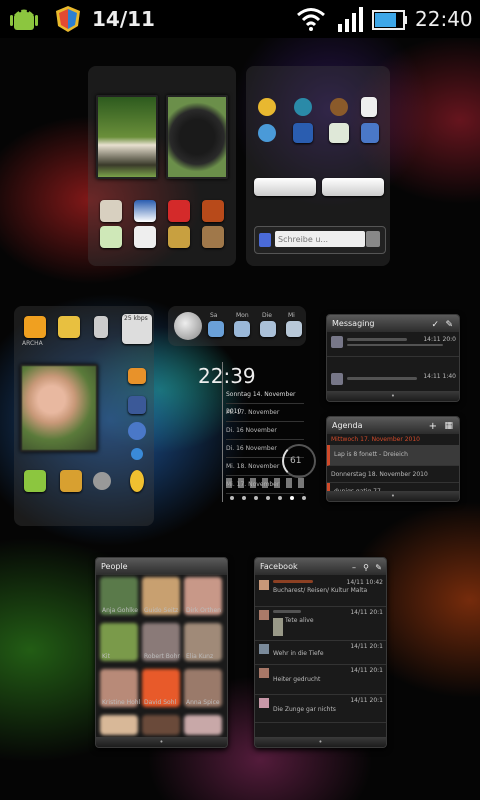 This screenshot has width=480, height=800. What do you see at coordinates (439, 376) in the screenshot?
I see `message-time: 14:11 1:40` at bounding box center [439, 376].